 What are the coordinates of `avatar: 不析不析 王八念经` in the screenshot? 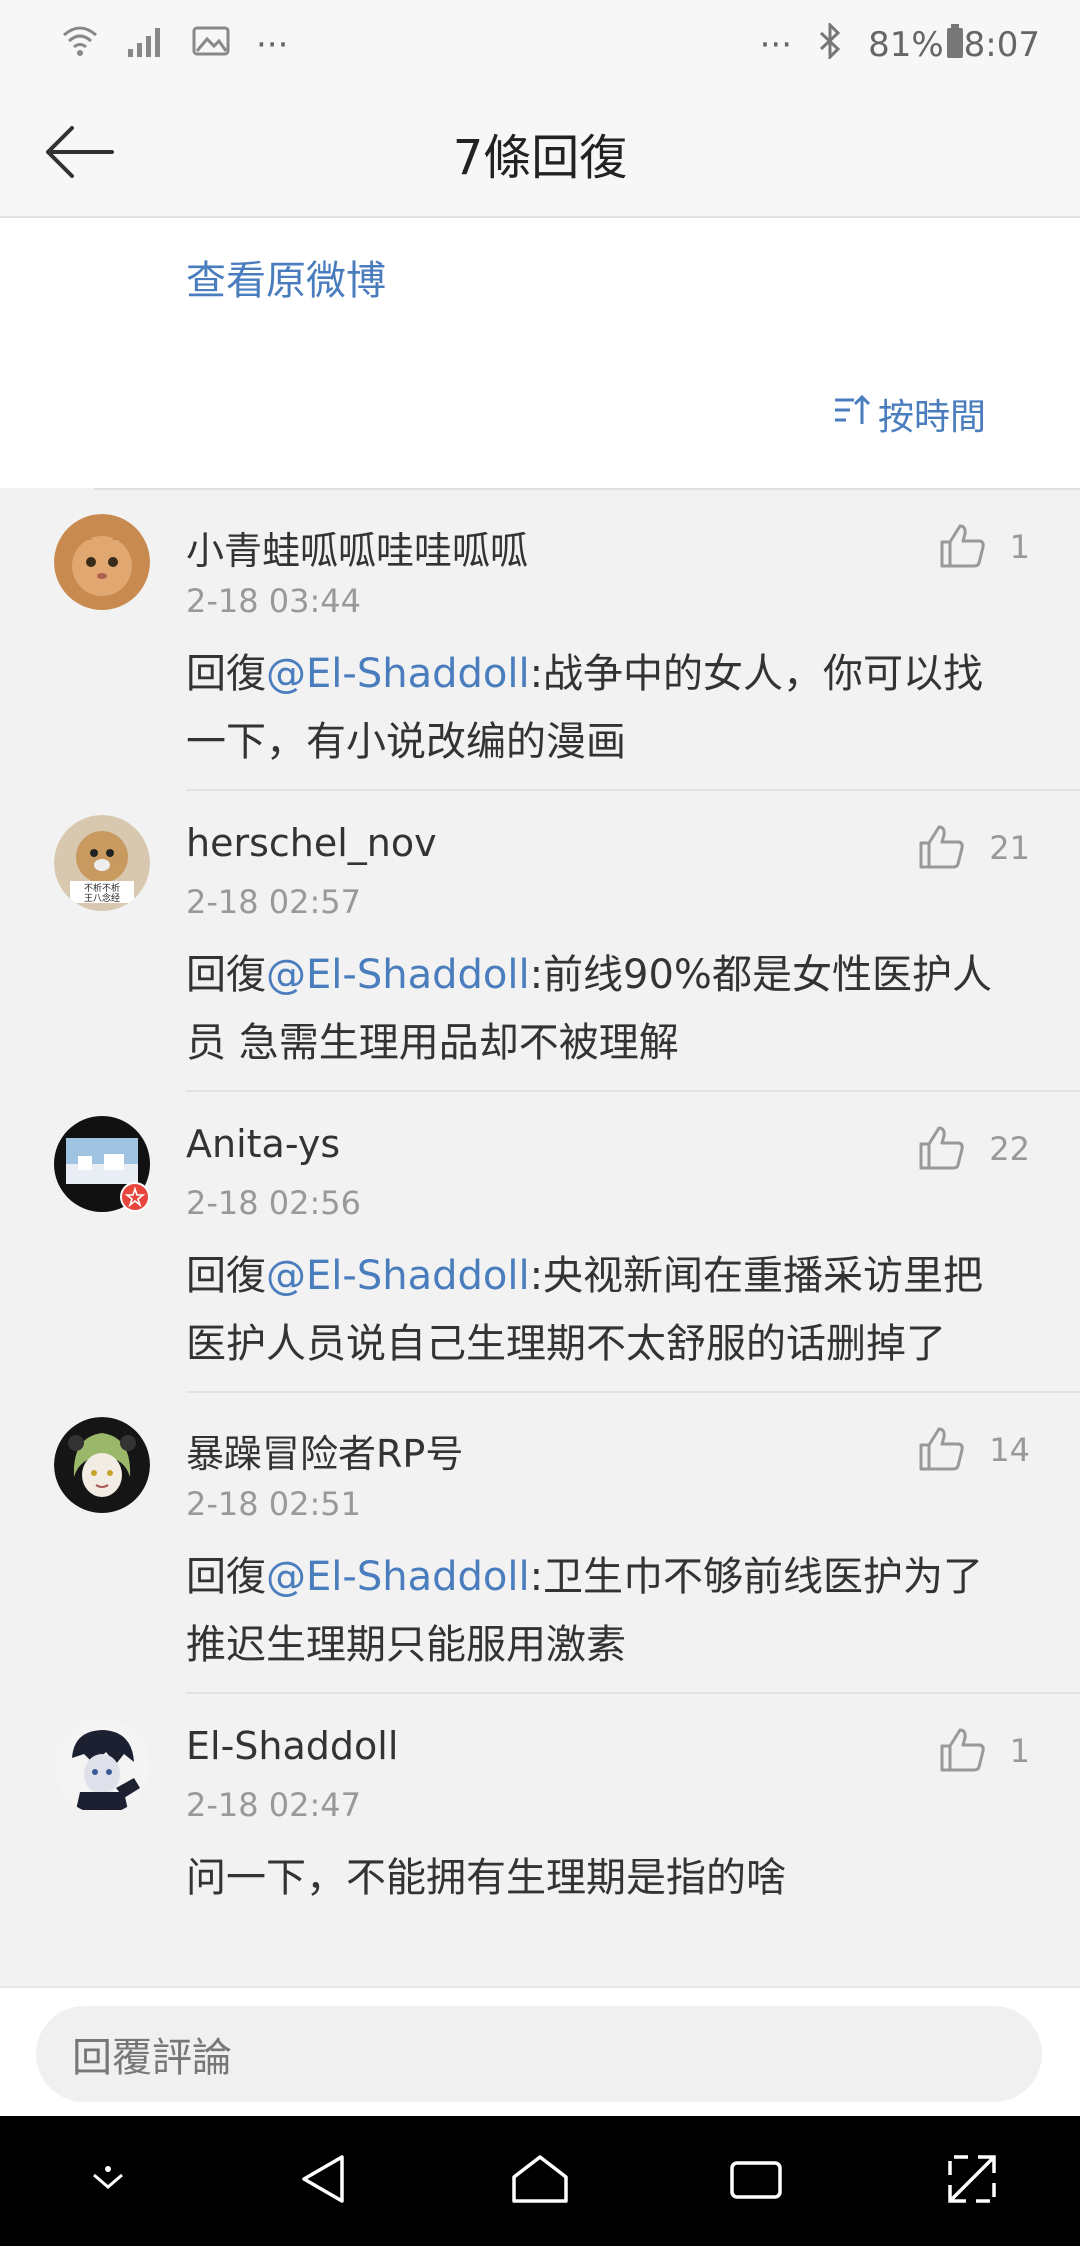 It's located at (102, 863).